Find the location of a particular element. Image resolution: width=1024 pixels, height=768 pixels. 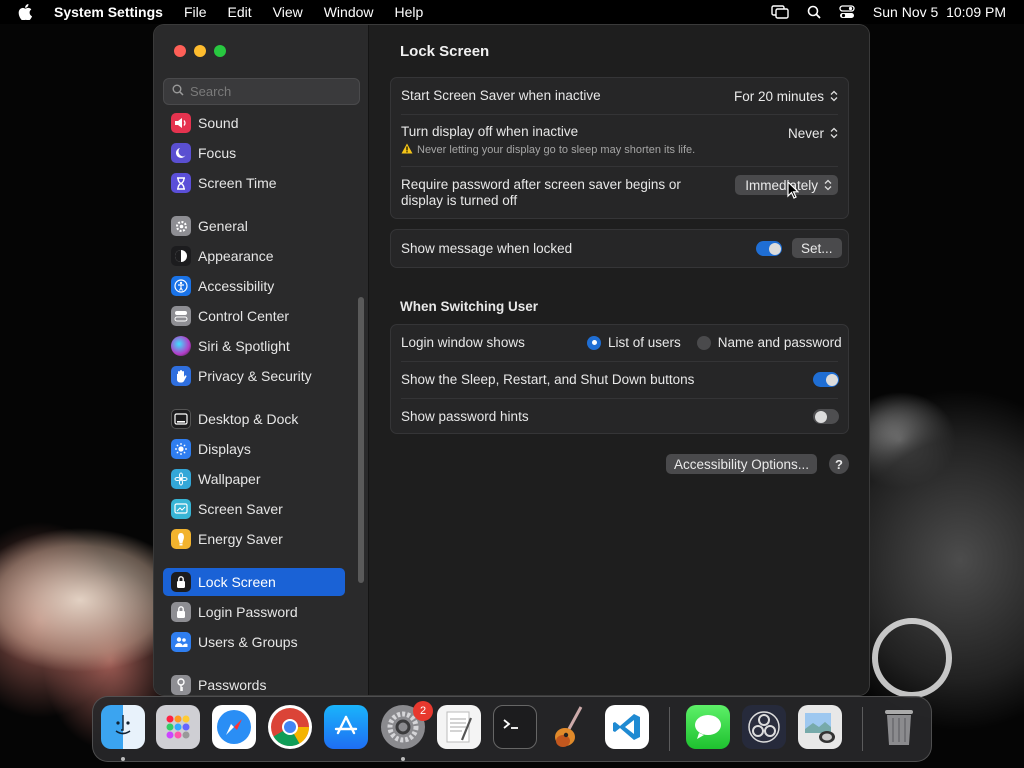

sidebar-item-screen-time: Screen Time is located at coordinates (254, 183).